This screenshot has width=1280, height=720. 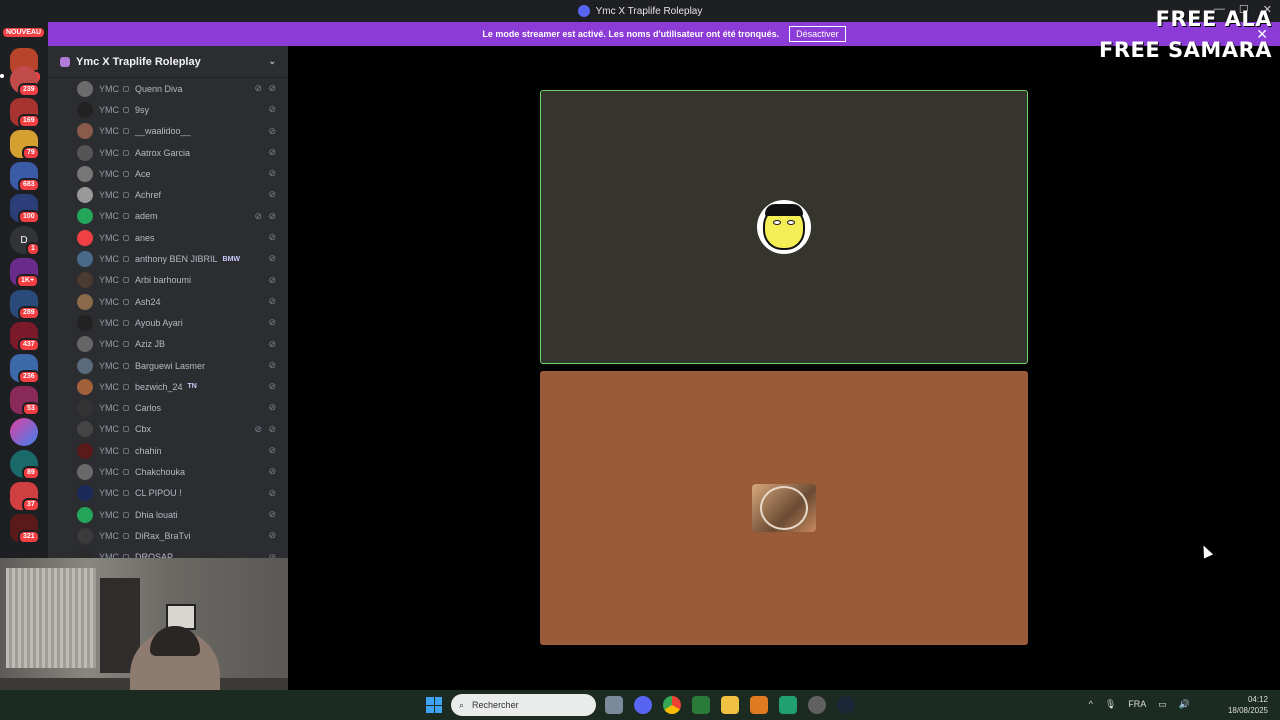 I want to click on discord-icon, so click(x=643, y=705).